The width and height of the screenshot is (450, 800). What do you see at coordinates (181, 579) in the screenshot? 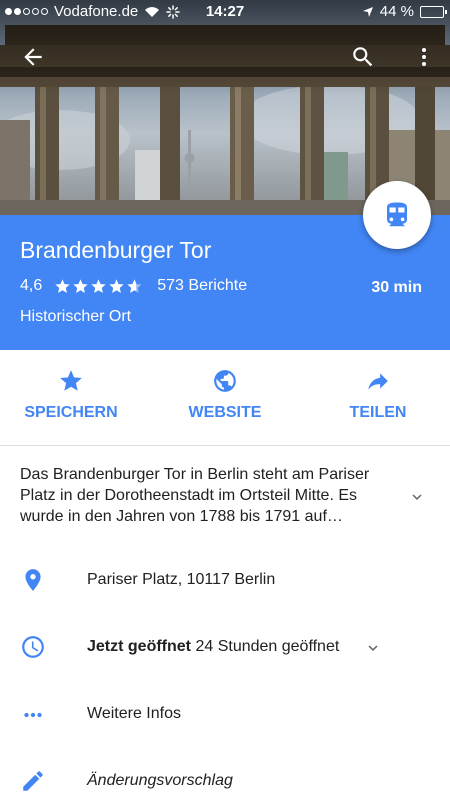
I see `address-text: Pariser Platz, 10117 Berlin` at bounding box center [181, 579].